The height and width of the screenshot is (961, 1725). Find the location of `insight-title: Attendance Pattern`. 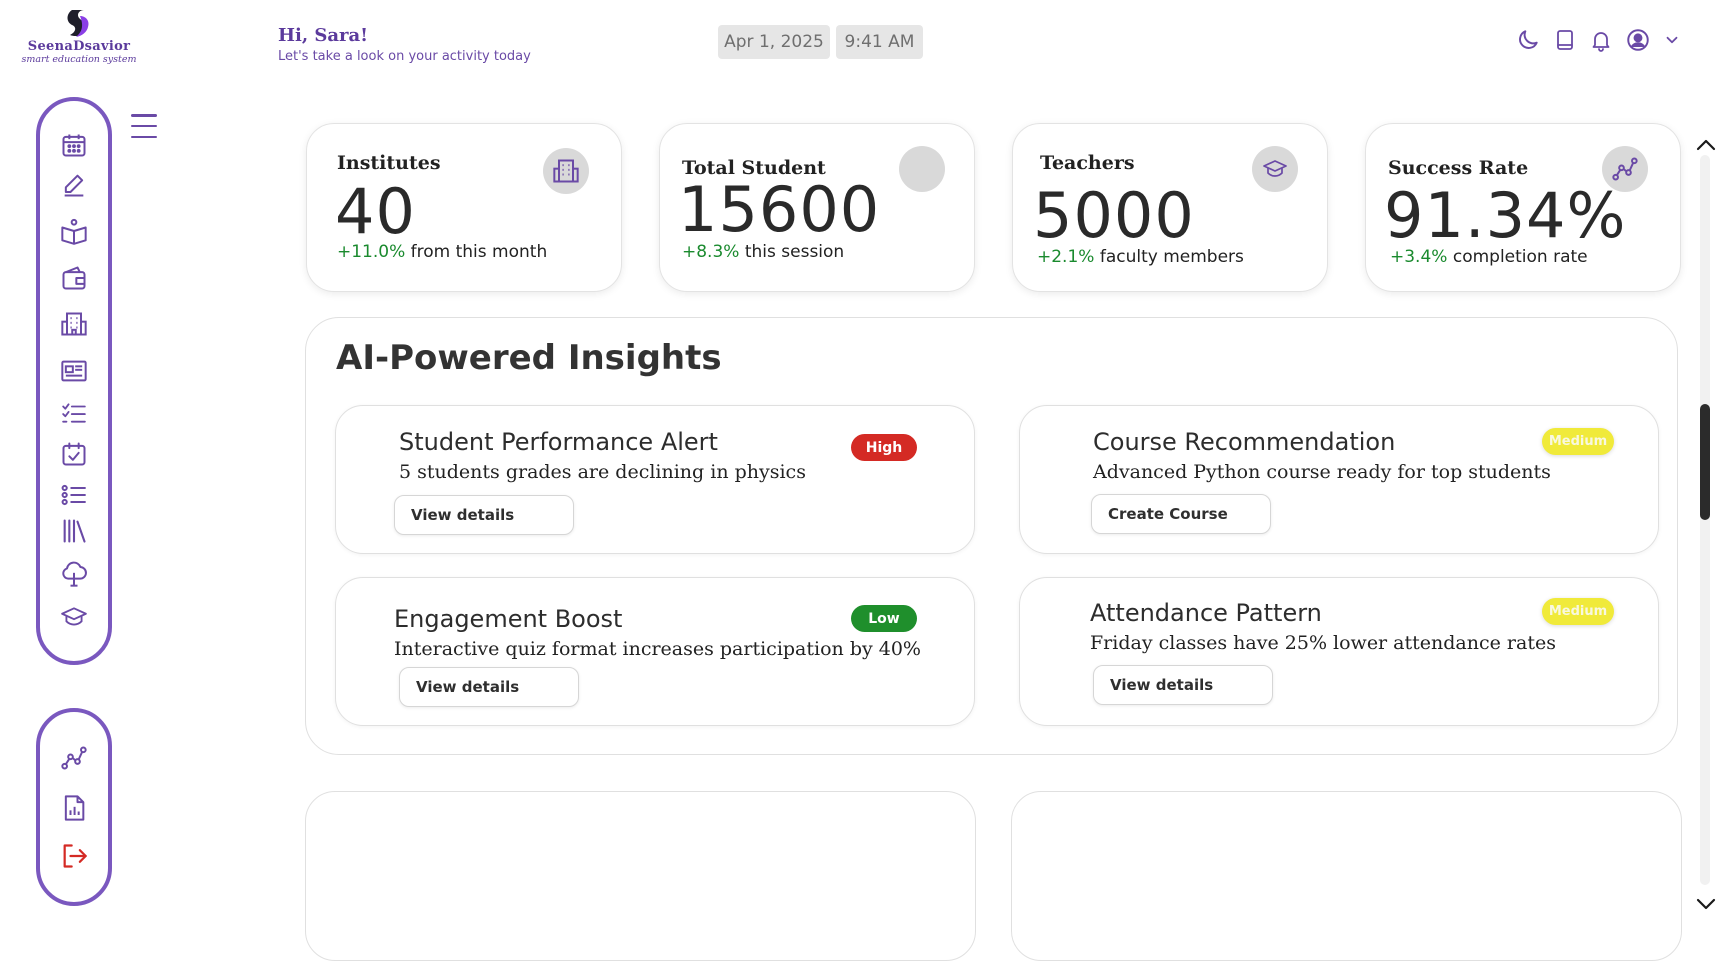

insight-title: Attendance Pattern is located at coordinates (1206, 613).